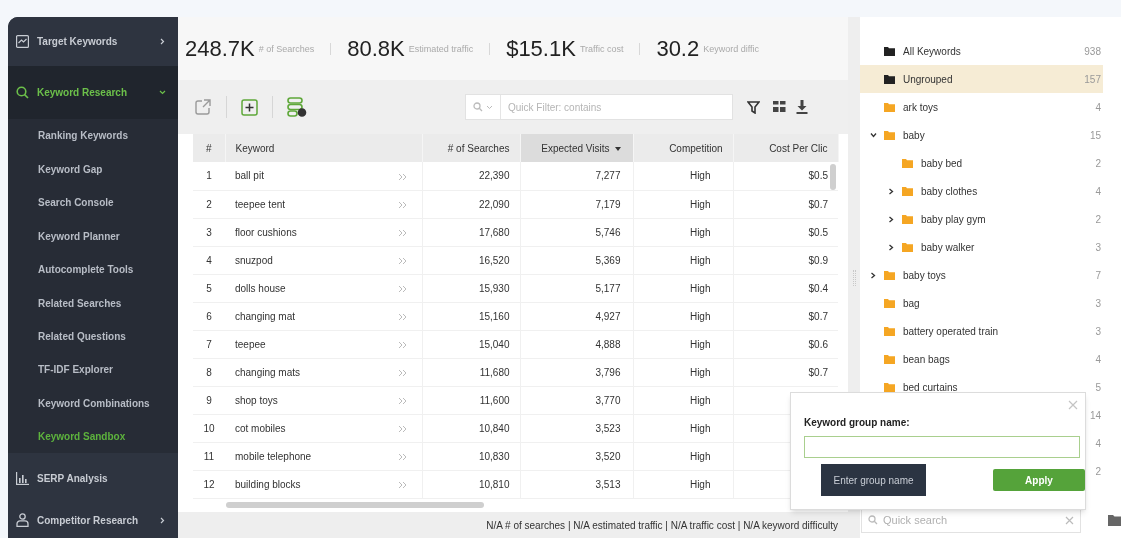  Describe the element at coordinates (608, 288) in the screenshot. I see `table-cell: 5,177` at that location.